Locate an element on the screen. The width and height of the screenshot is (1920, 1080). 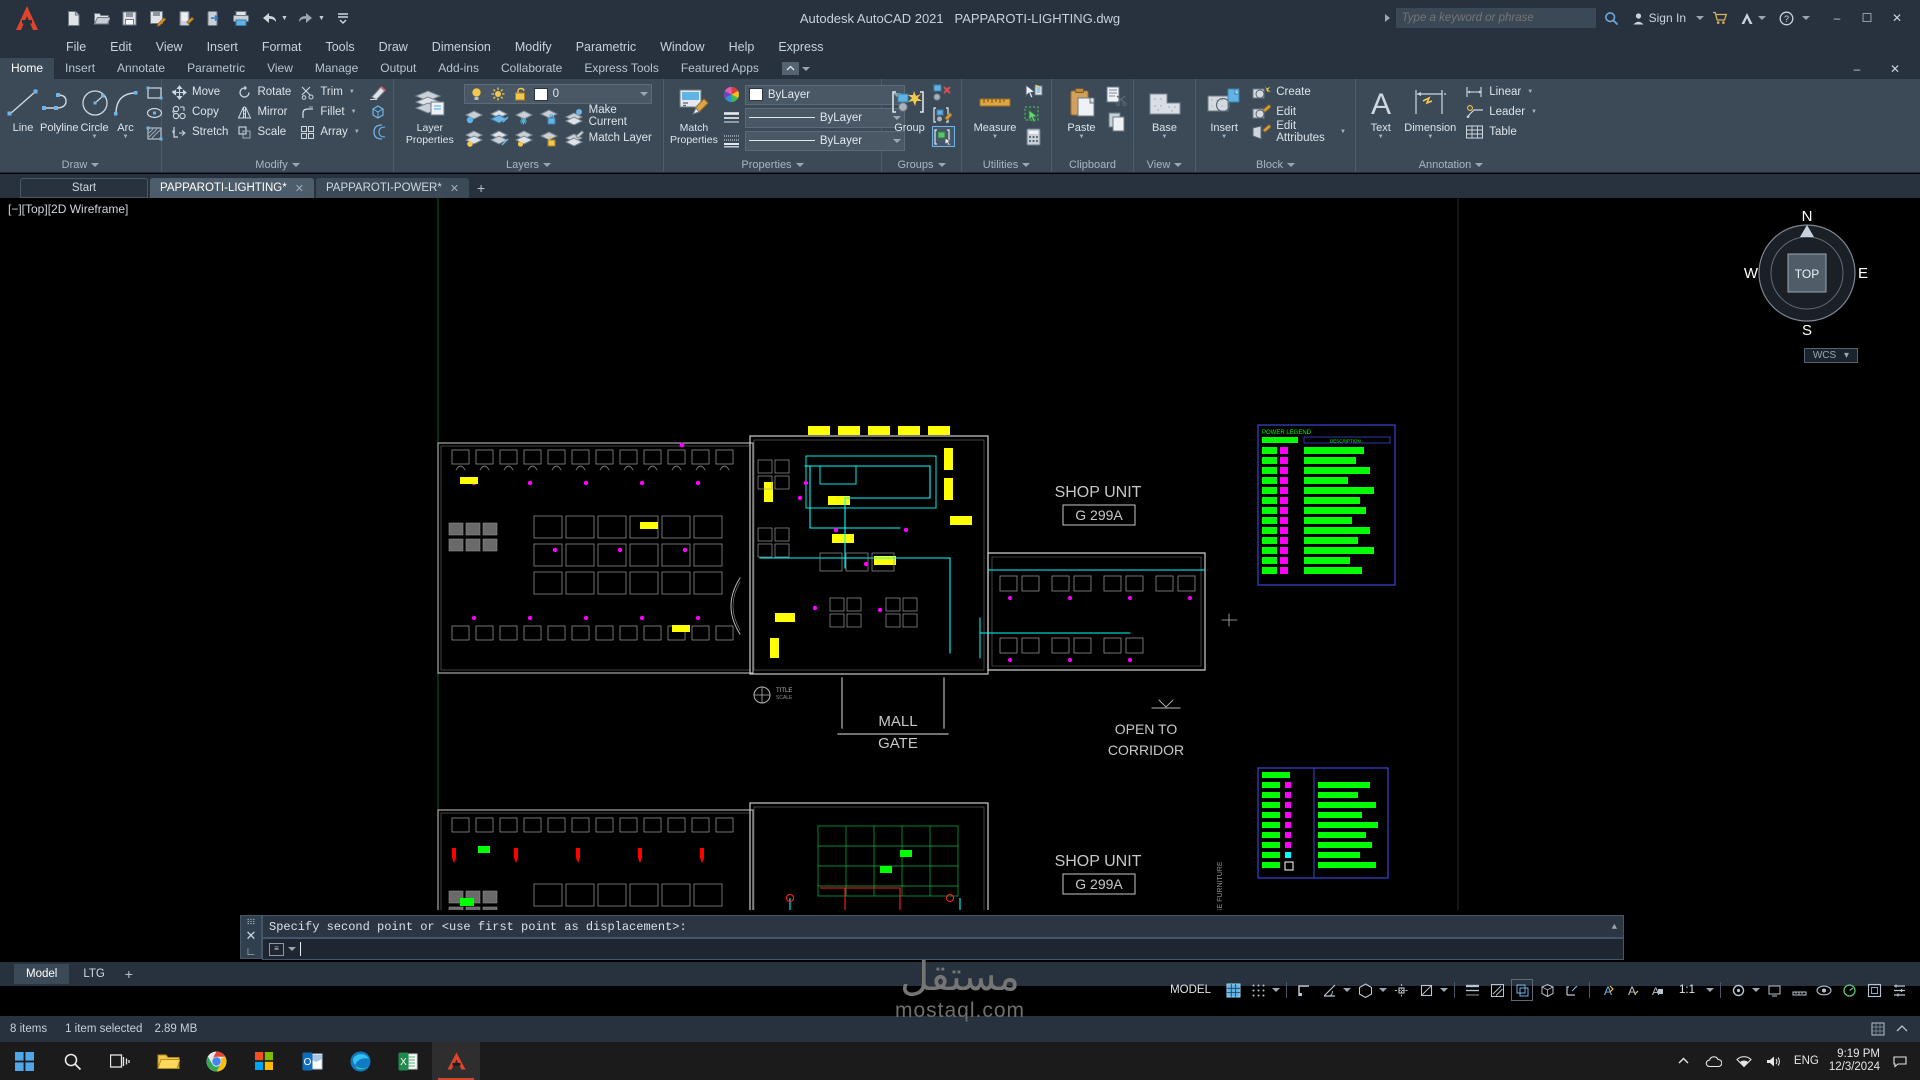
base-view-button: Base ▼ is located at coordinates (1164, 111).